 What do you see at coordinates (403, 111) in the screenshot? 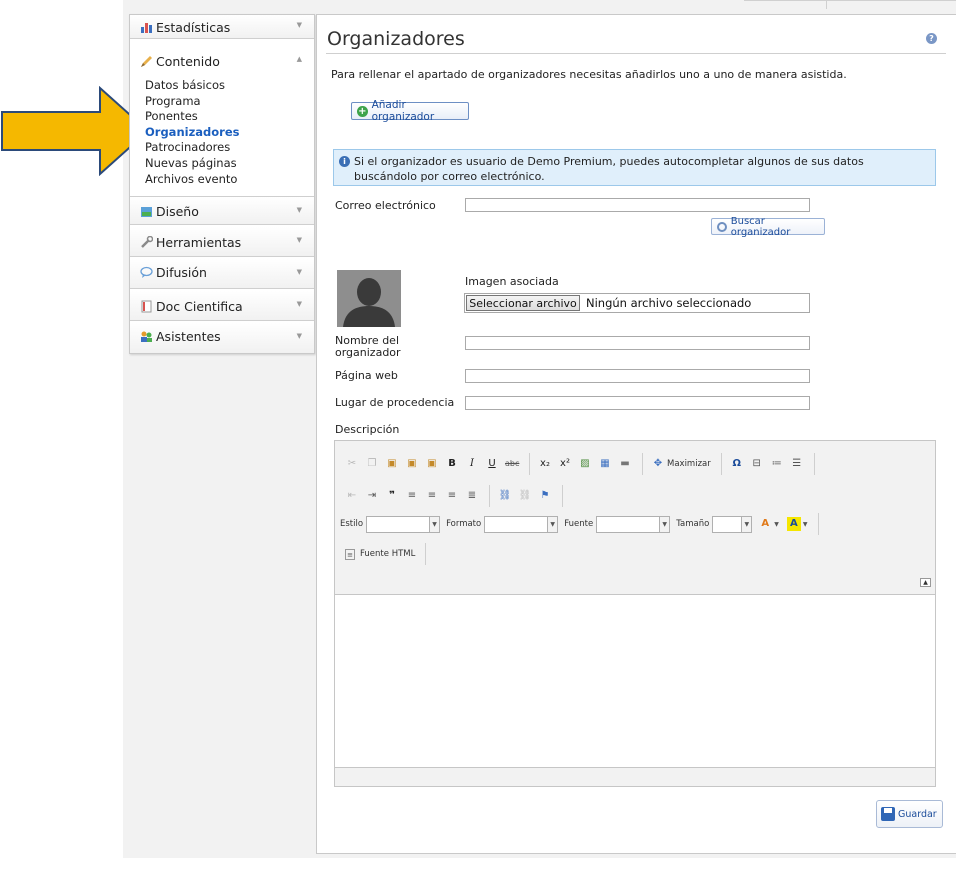
I see `add-organizer-label: Añadir organizador` at bounding box center [403, 111].